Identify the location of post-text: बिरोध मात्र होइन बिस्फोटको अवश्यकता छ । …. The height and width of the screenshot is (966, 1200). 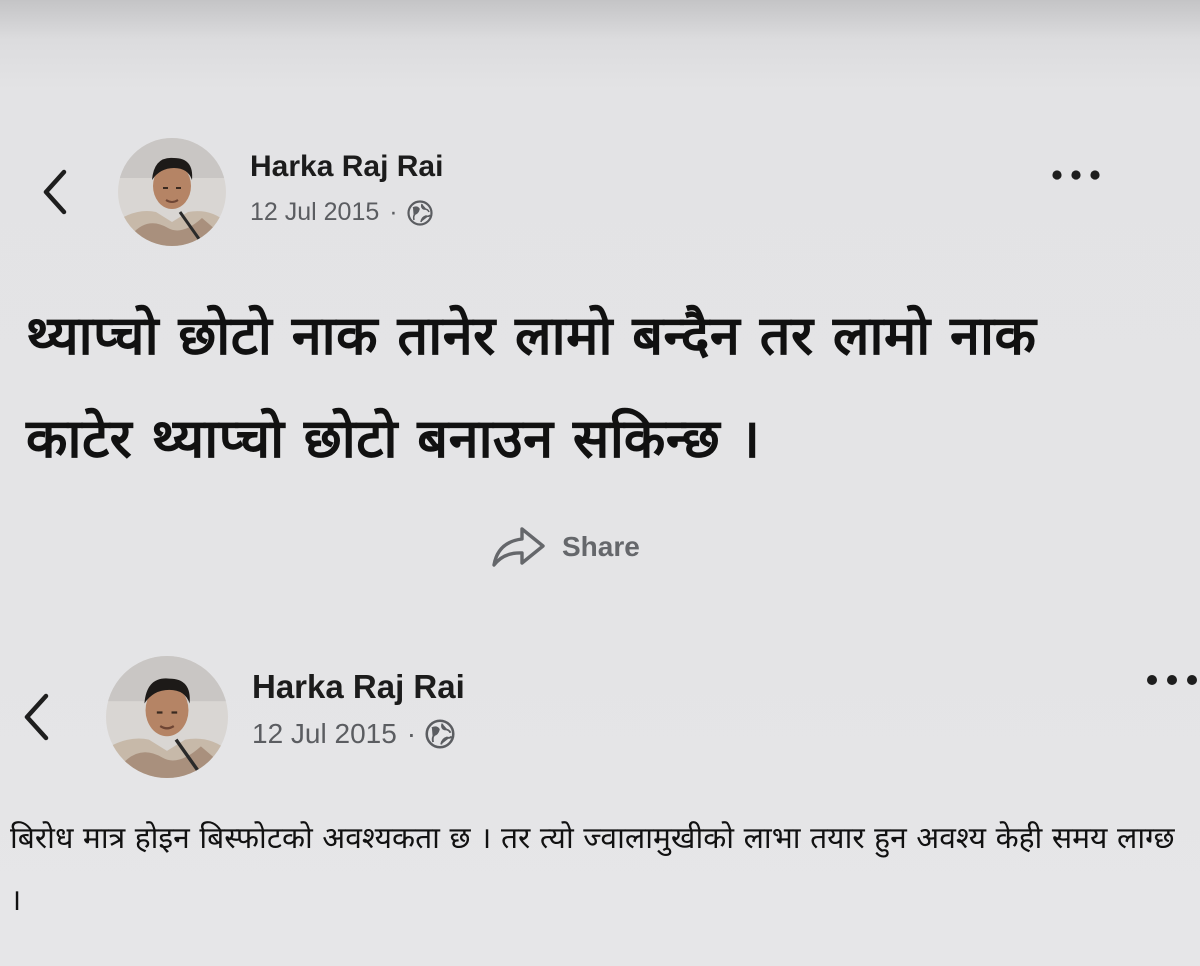
(592, 869).